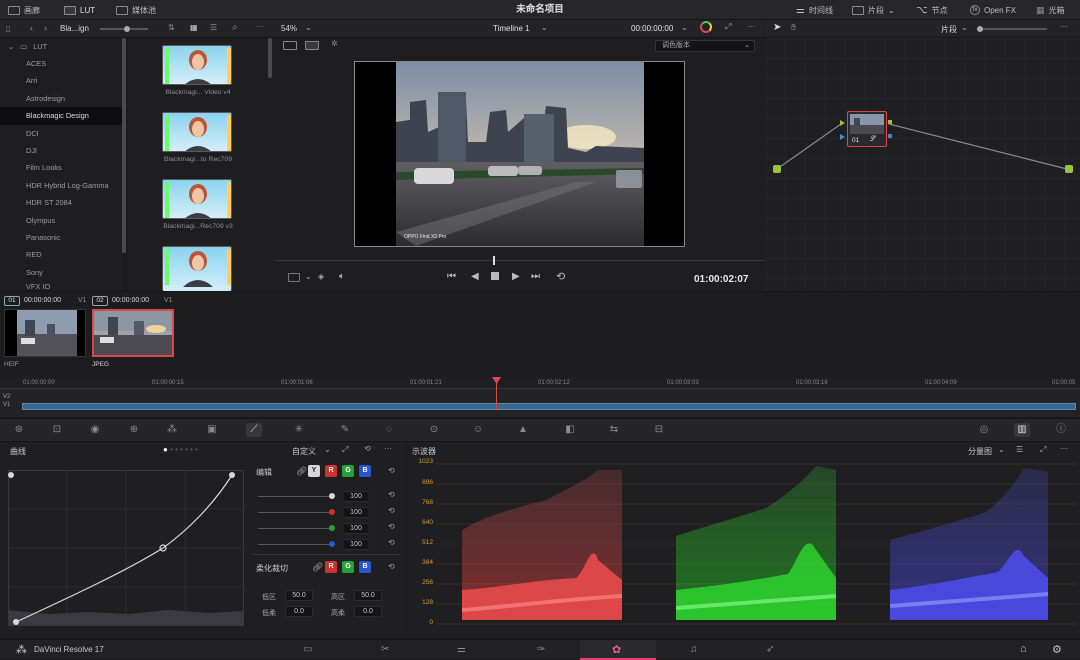 This screenshot has height=660, width=1080. Describe the element at coordinates (171, 27) in the screenshot. I see `sort-icon: ⇅` at that location.